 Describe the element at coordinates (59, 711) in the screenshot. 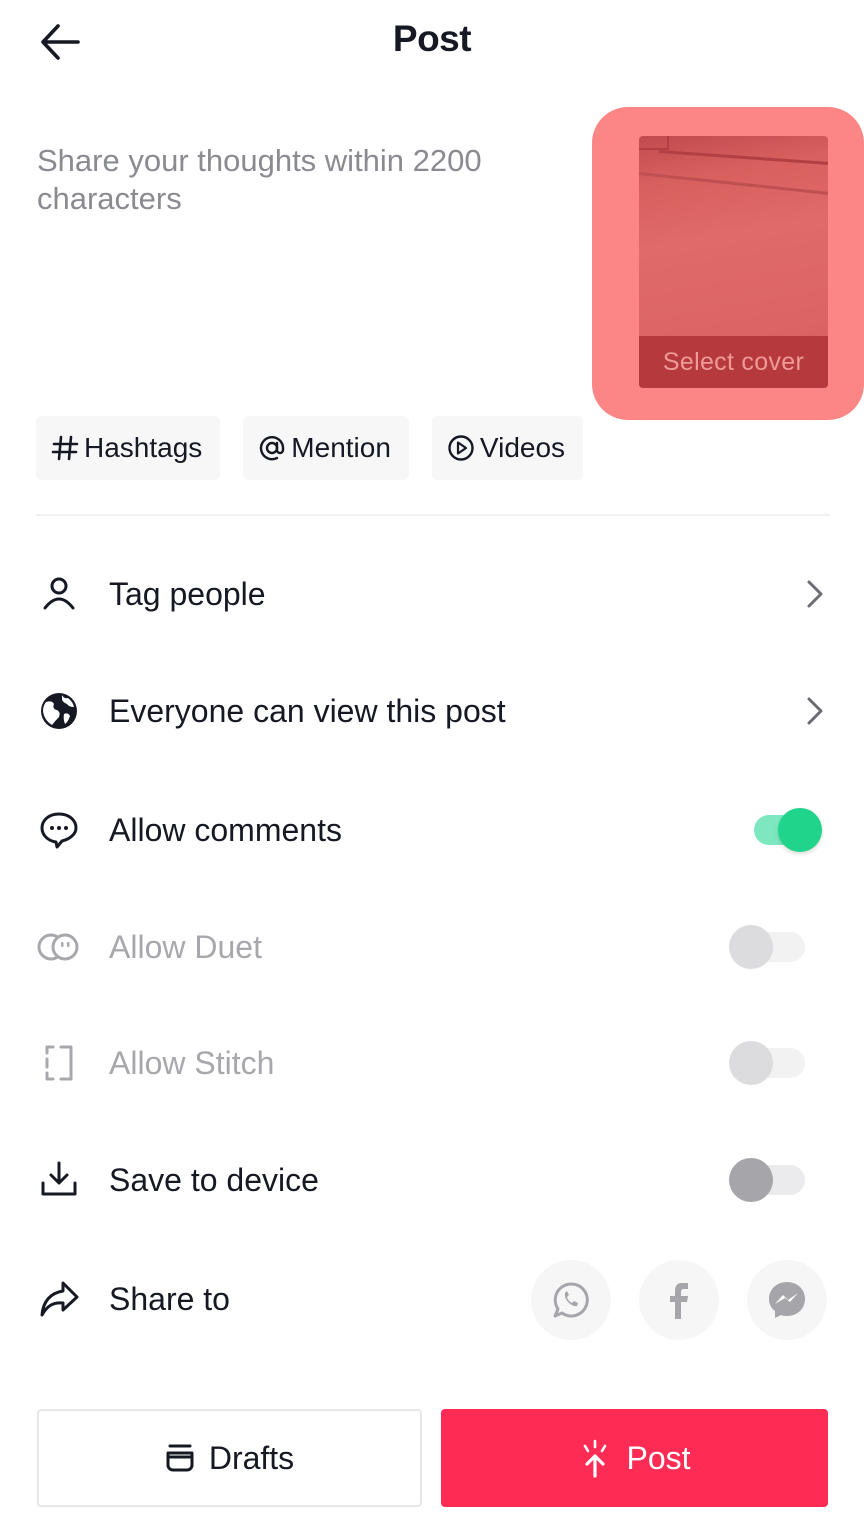

I see `globe-icon` at that location.